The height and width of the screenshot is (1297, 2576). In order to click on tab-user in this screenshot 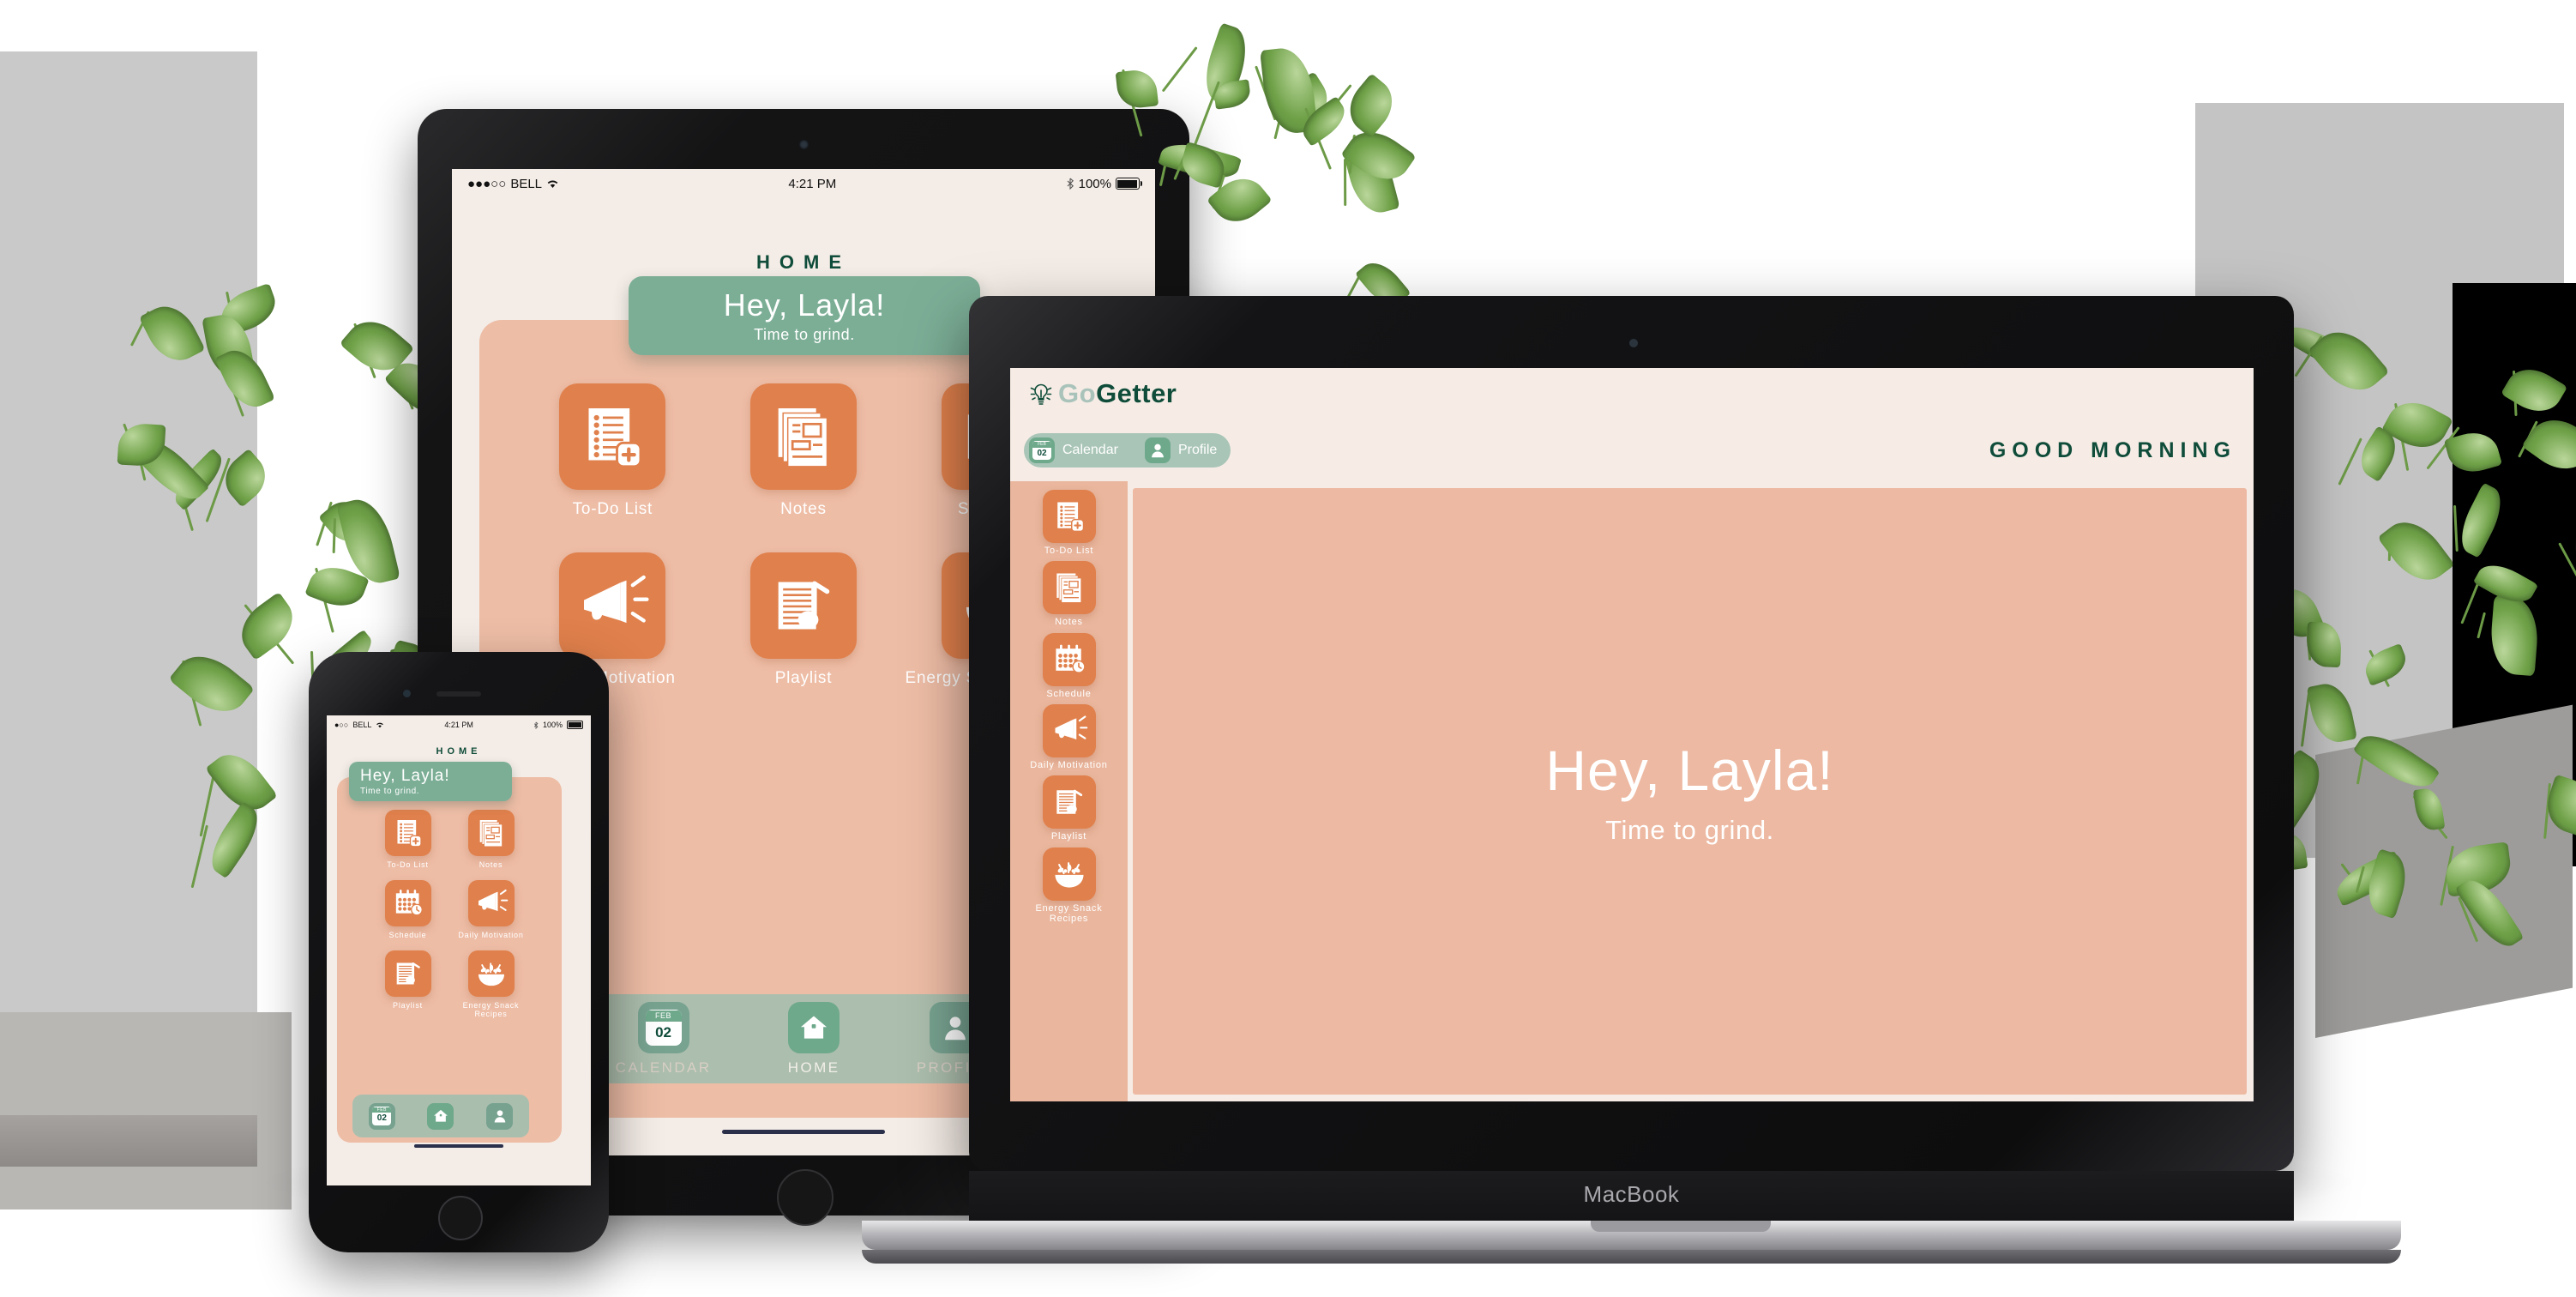, I will do `click(500, 1116)`.